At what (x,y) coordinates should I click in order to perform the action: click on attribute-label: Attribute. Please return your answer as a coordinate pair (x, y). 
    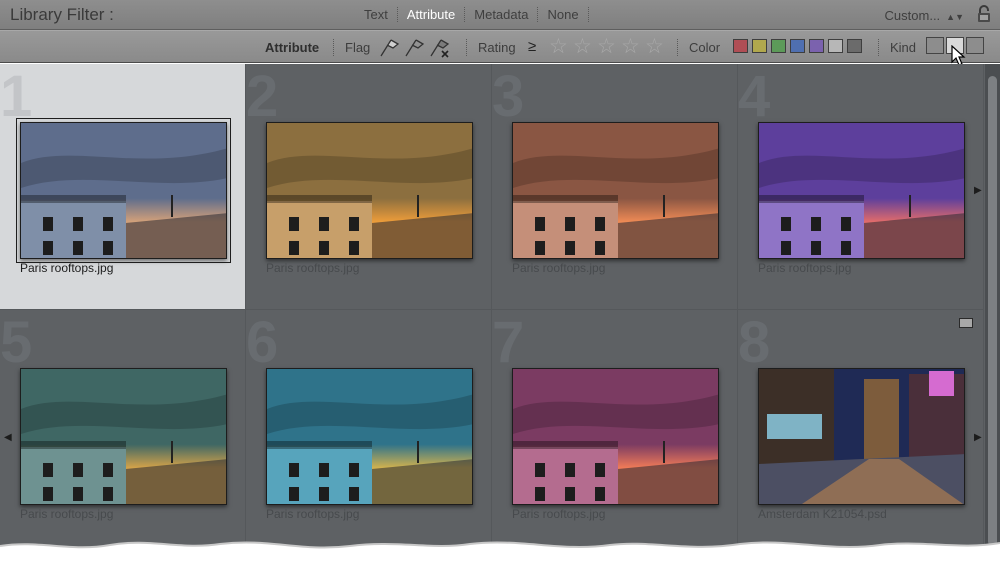
    Looking at the image, I should click on (292, 47).